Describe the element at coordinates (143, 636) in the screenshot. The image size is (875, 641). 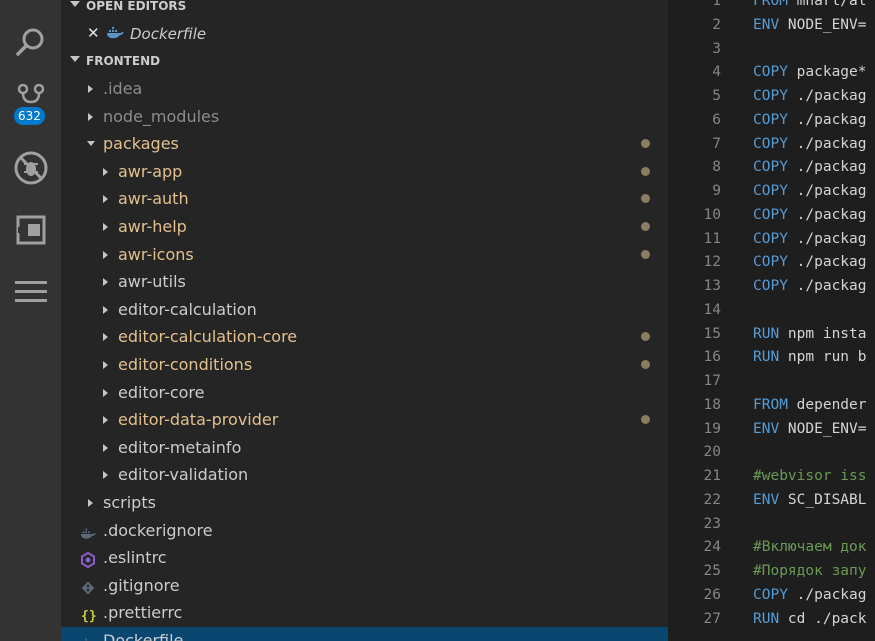
I see `tree-item-label: Dockerfile` at that location.